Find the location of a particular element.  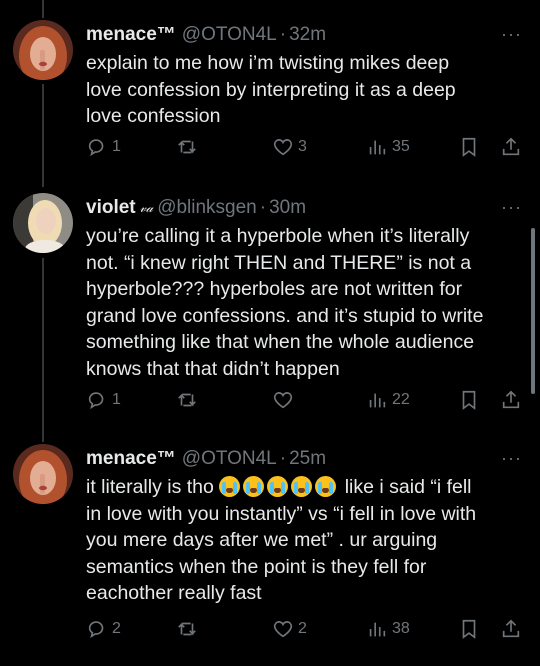

views-button: 38 is located at coordinates (388, 629).